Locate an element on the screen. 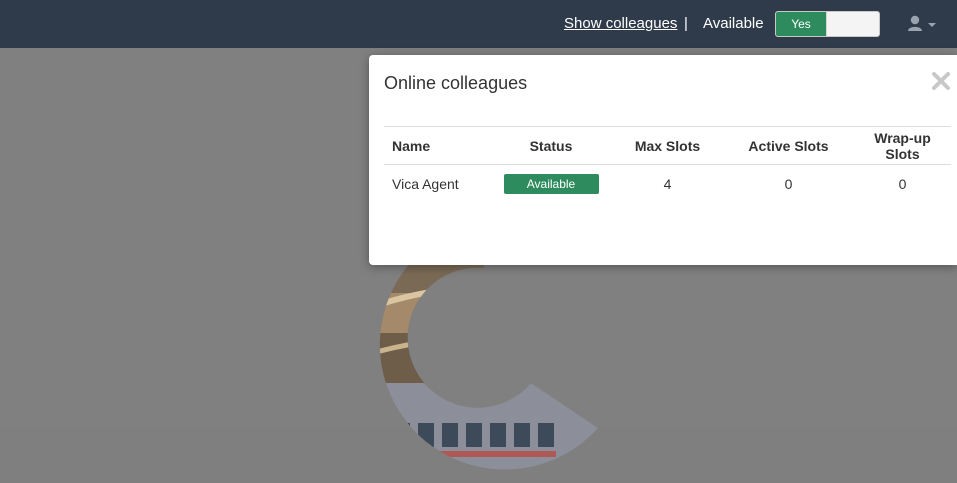  top-navbar: Show colleagues | Available Yes is located at coordinates (478, 24).